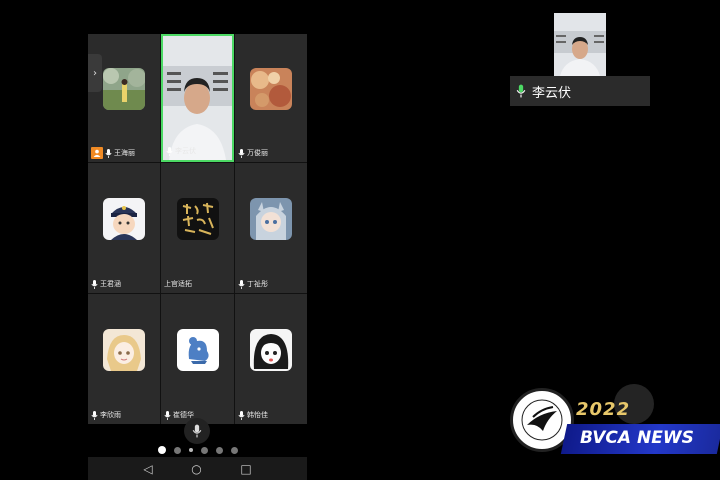  Describe the element at coordinates (124, 153) in the screenshot. I see `participant-name: 王海丽` at that location.